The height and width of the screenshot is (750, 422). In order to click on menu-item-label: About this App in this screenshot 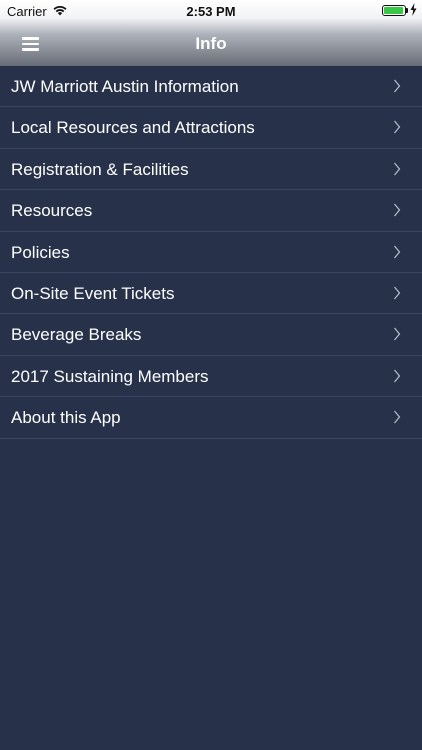, I will do `click(66, 418)`.